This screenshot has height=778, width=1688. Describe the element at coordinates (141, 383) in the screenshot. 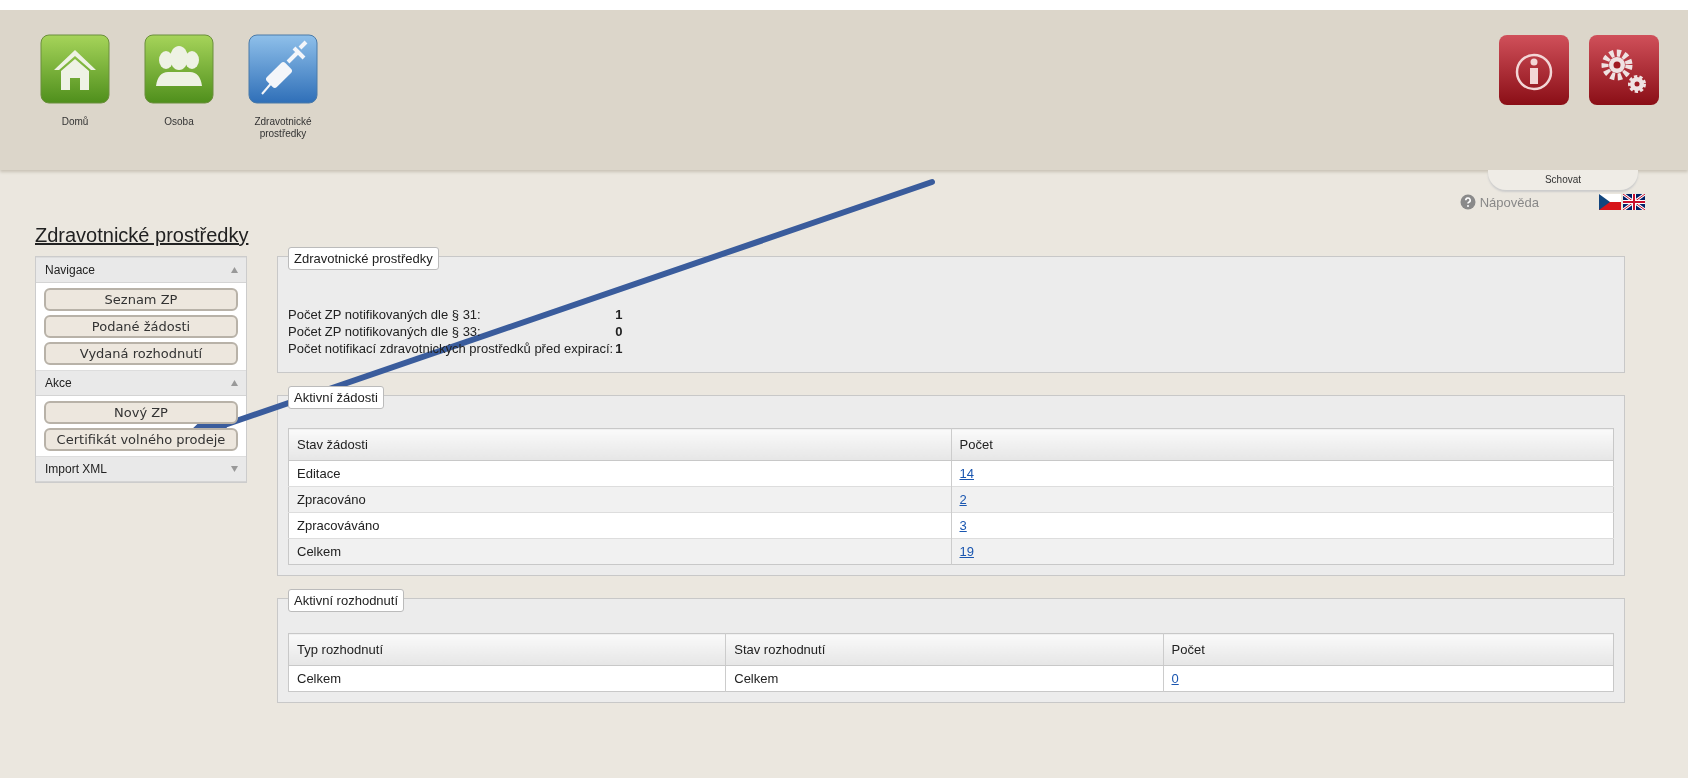

I see `section-header: Akce` at that location.